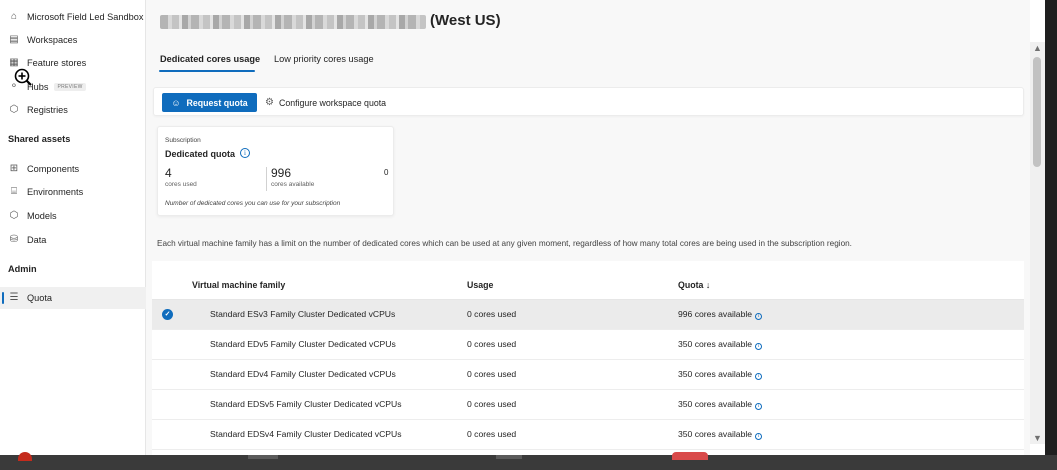 Image resolution: width=1057 pixels, height=470 pixels. I want to click on column-header-quota: Quota ↓, so click(694, 285).